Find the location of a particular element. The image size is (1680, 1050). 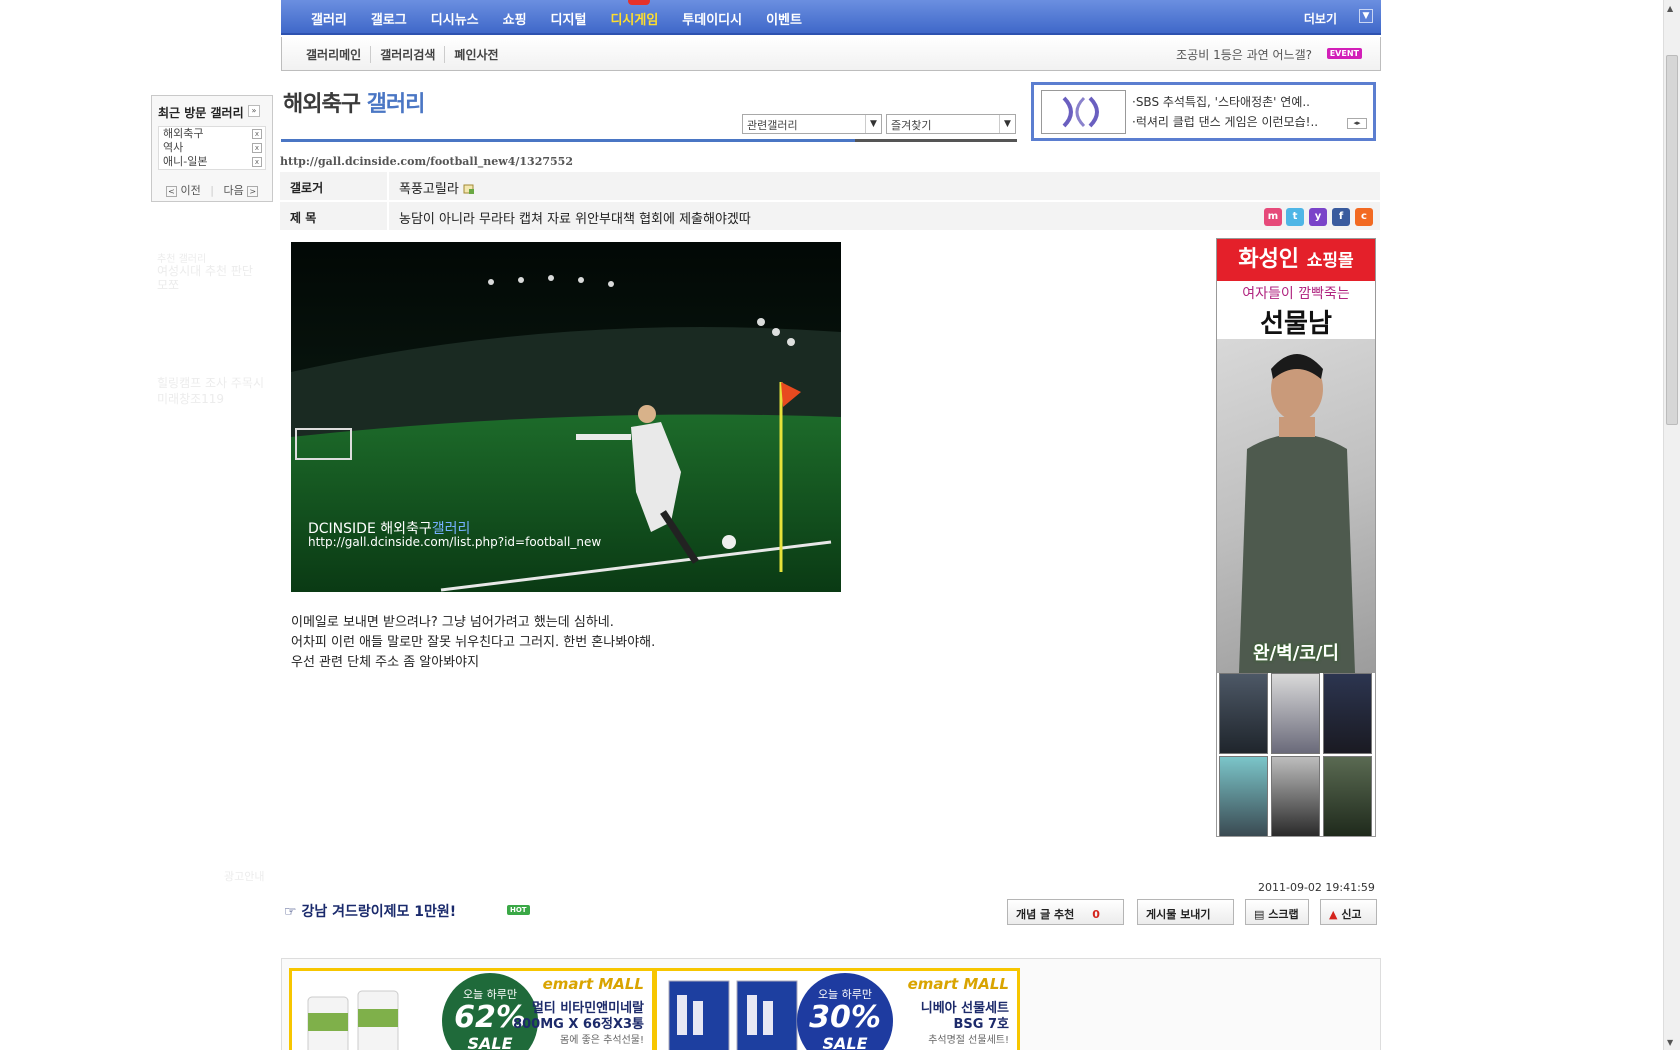

ad-line: 여자들이 깜빡죽는 is located at coordinates (1296, 294).